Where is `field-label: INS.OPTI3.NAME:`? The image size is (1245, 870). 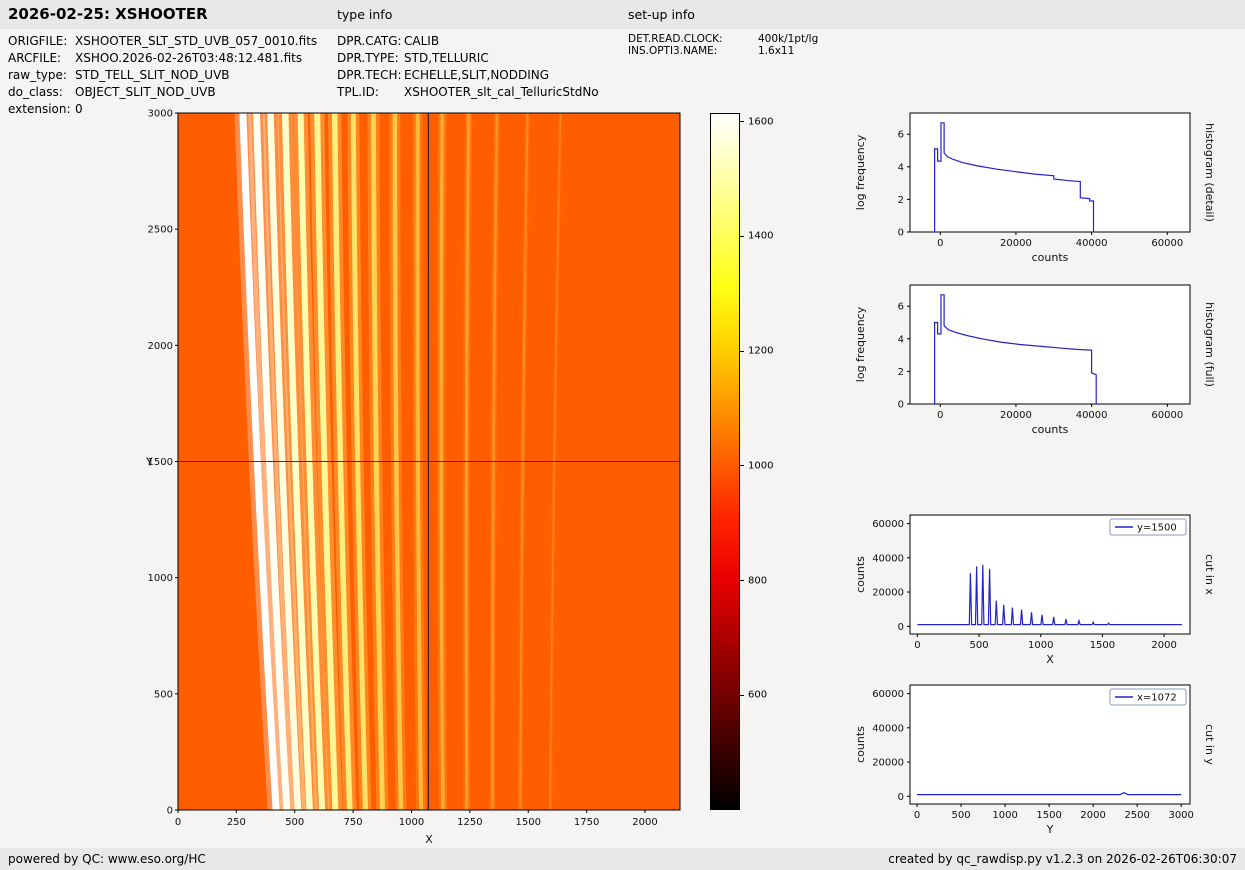
field-label: INS.OPTI3.NAME: is located at coordinates (673, 51).